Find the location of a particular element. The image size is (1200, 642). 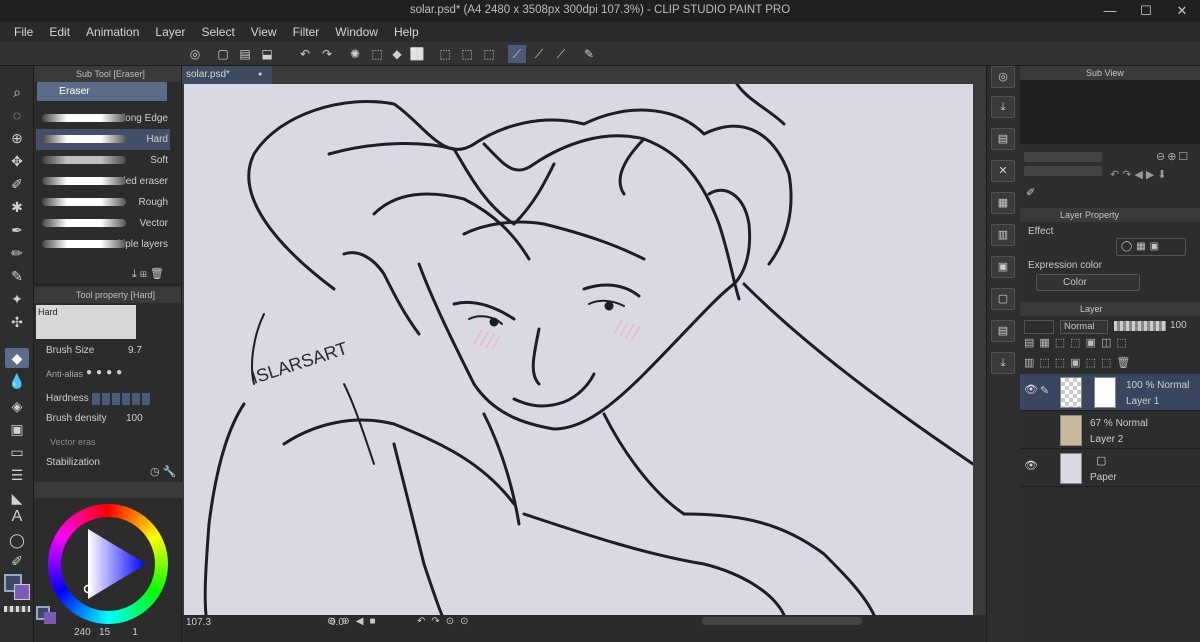

download-icon: ⤓ is located at coordinates (1003, 107).